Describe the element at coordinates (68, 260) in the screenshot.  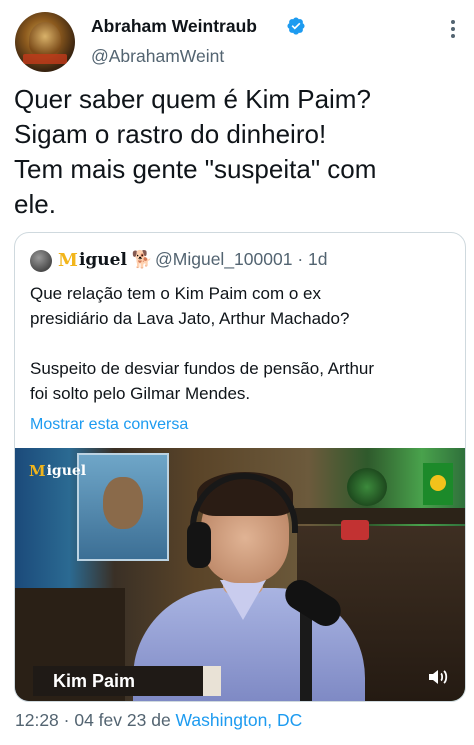
I see `quoted-name-initial: M` at that location.